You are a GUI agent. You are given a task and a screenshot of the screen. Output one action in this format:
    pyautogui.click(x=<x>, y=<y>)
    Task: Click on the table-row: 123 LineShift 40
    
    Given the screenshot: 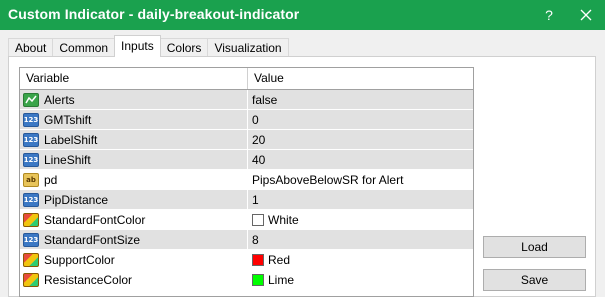 What is the action you would take?
    pyautogui.click(x=246, y=160)
    